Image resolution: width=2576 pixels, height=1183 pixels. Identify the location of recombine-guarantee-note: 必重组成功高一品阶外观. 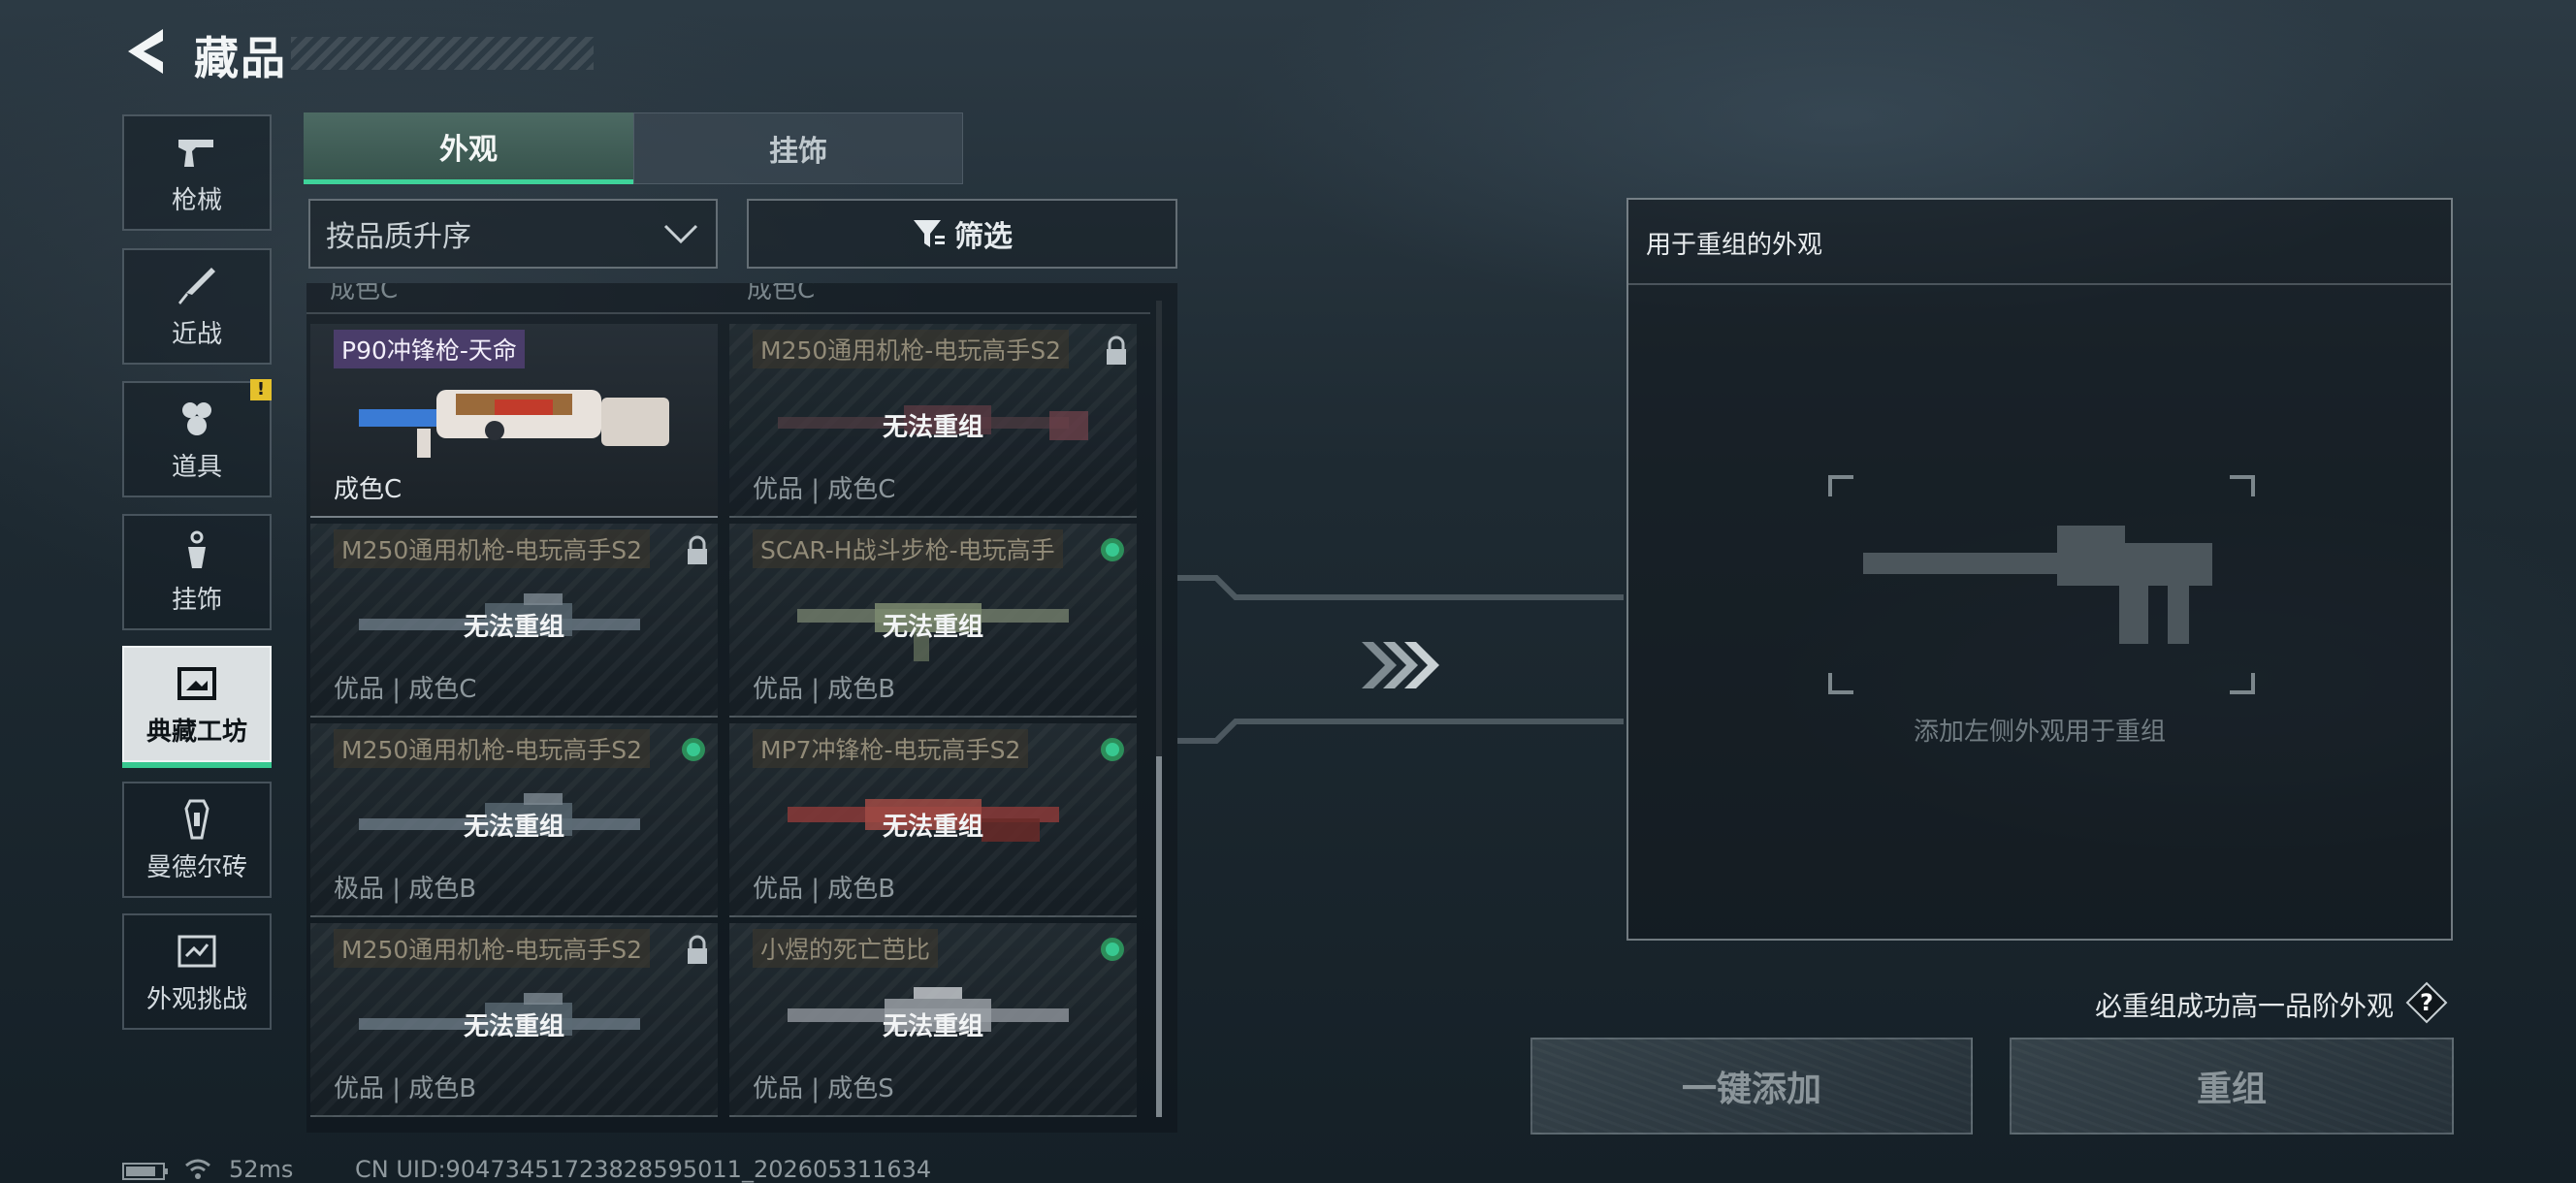
(2245, 1006).